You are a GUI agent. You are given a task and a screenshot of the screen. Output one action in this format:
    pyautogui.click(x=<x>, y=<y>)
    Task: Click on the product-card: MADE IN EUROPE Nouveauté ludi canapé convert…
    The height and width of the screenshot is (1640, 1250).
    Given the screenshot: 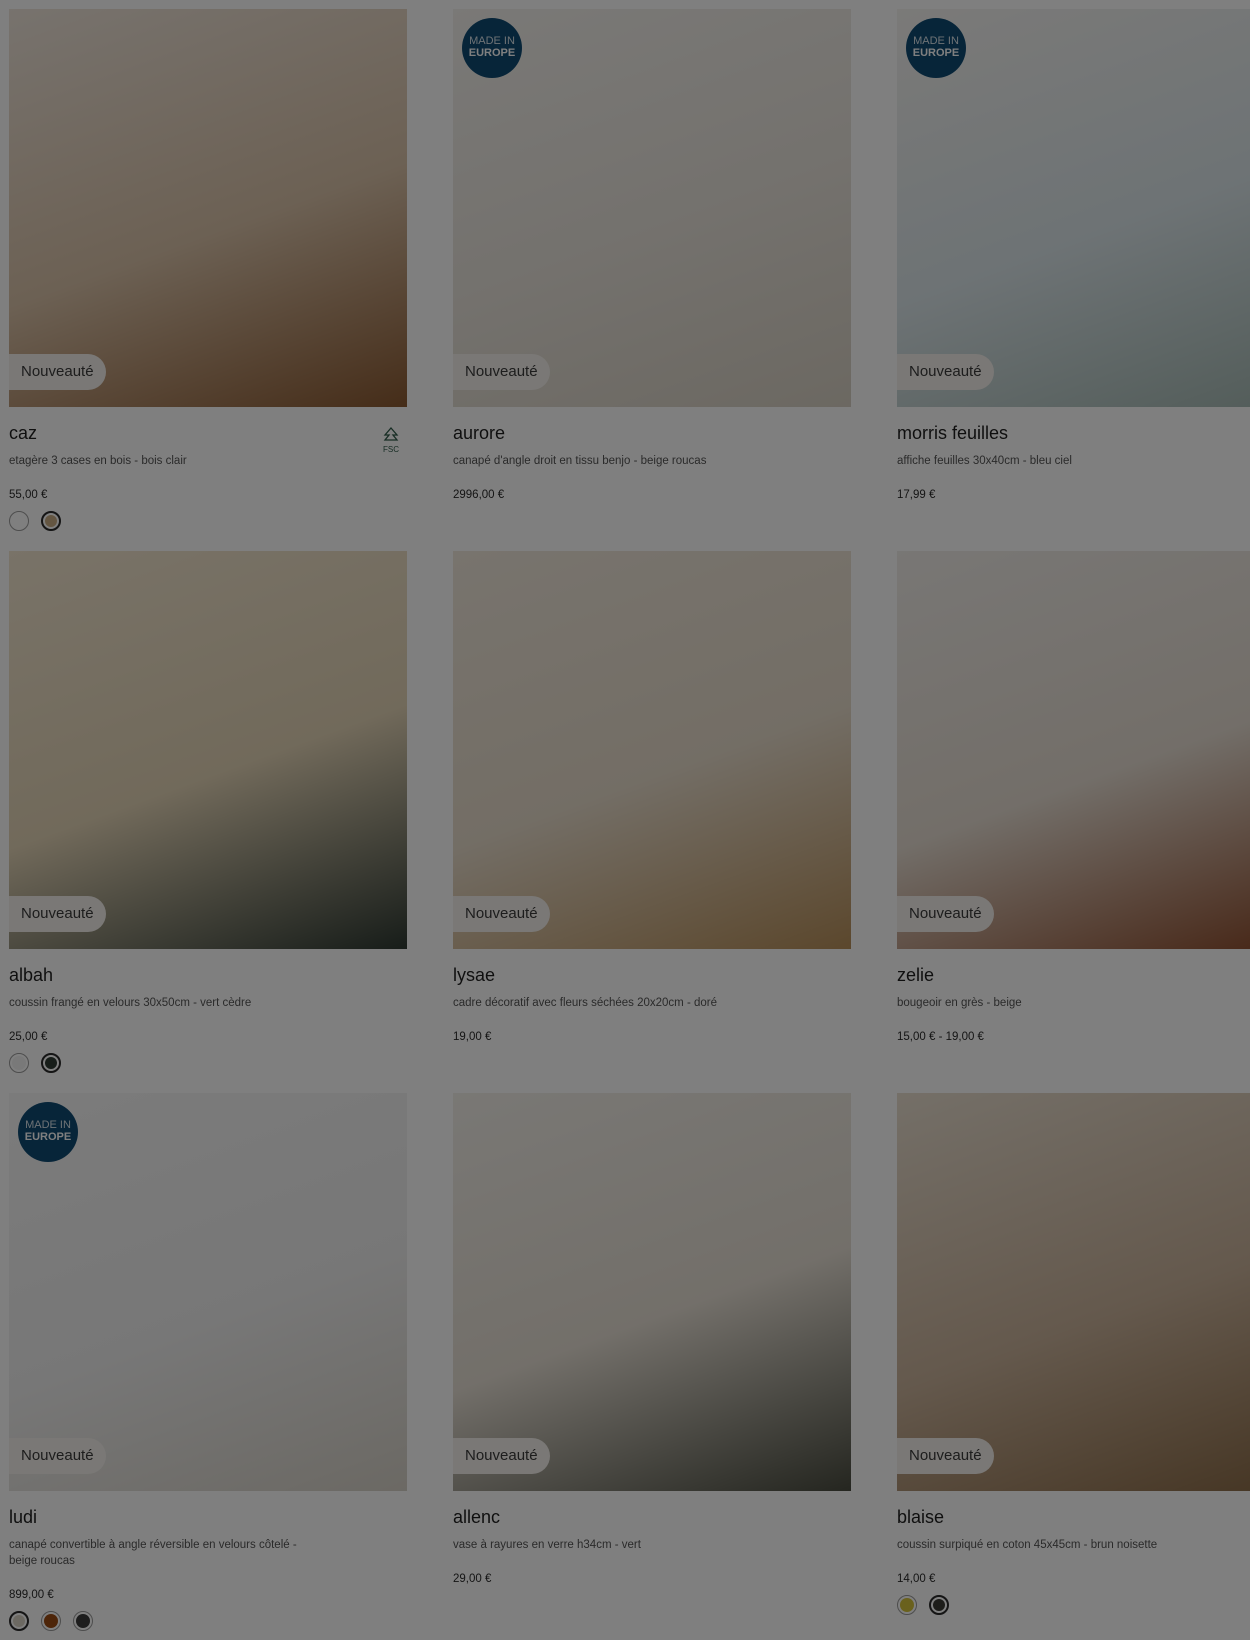 What is the action you would take?
    pyautogui.click(x=208, y=1364)
    